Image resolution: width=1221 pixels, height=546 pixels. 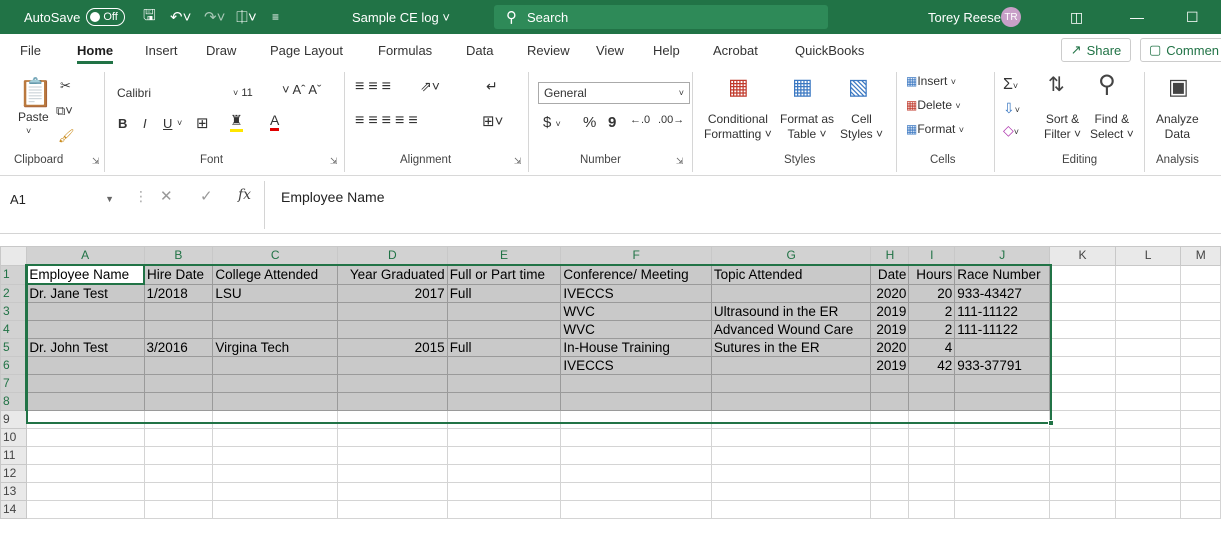 What do you see at coordinates (1200, 383) in the screenshot?
I see `cell-m7` at bounding box center [1200, 383].